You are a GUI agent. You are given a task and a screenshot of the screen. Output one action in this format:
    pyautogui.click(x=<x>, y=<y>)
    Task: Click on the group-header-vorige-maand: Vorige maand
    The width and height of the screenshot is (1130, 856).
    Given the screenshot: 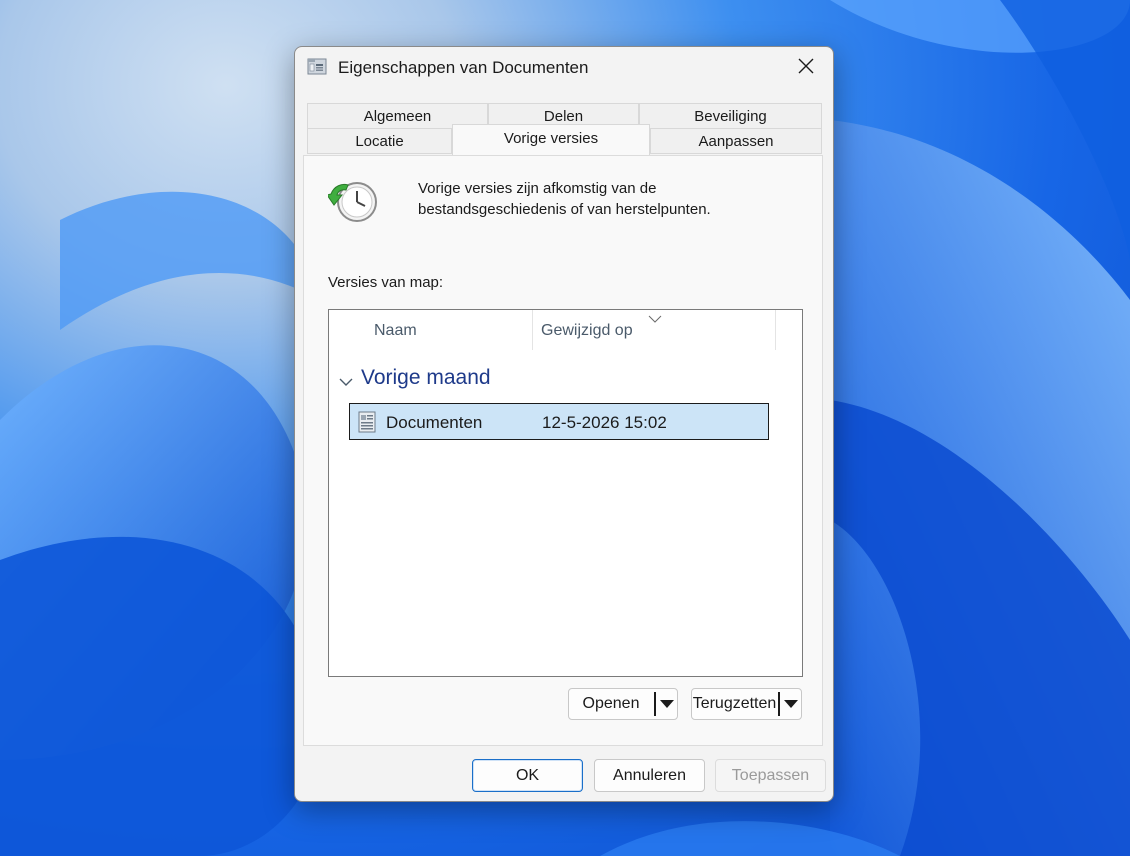 What is the action you would take?
    pyautogui.click(x=426, y=378)
    